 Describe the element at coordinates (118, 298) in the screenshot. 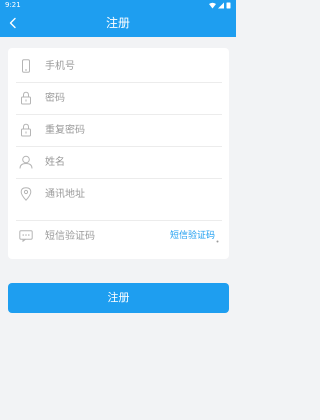

I see `register-button: 注册` at that location.